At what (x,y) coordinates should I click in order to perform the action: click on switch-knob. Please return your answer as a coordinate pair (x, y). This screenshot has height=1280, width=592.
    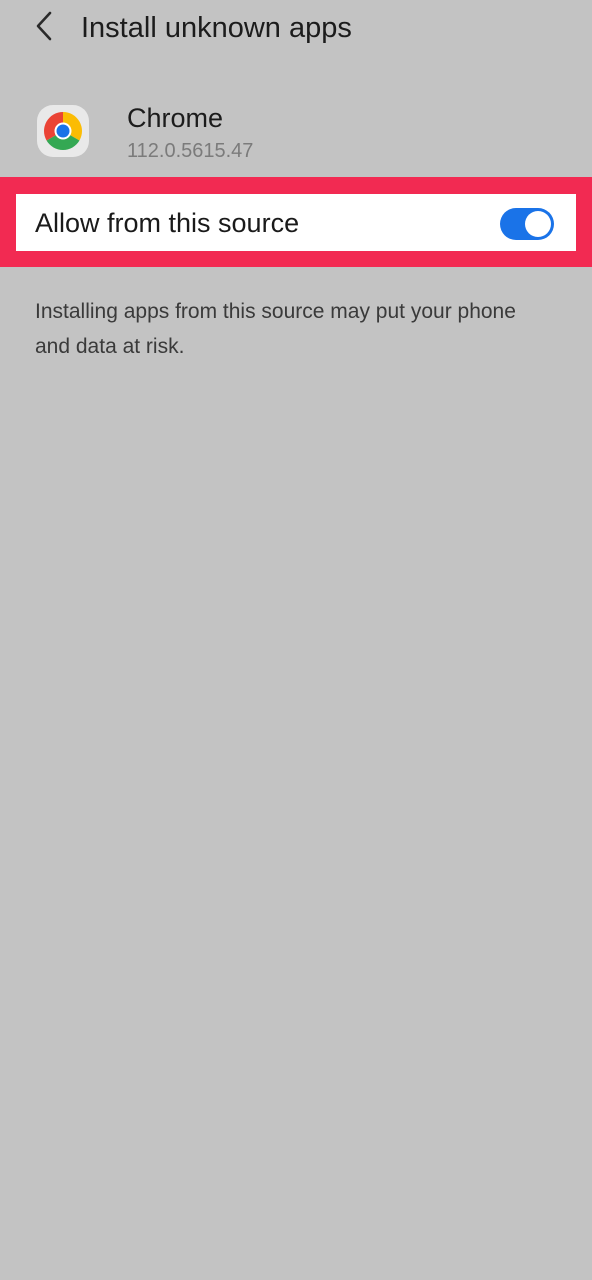
    Looking at the image, I should click on (538, 224).